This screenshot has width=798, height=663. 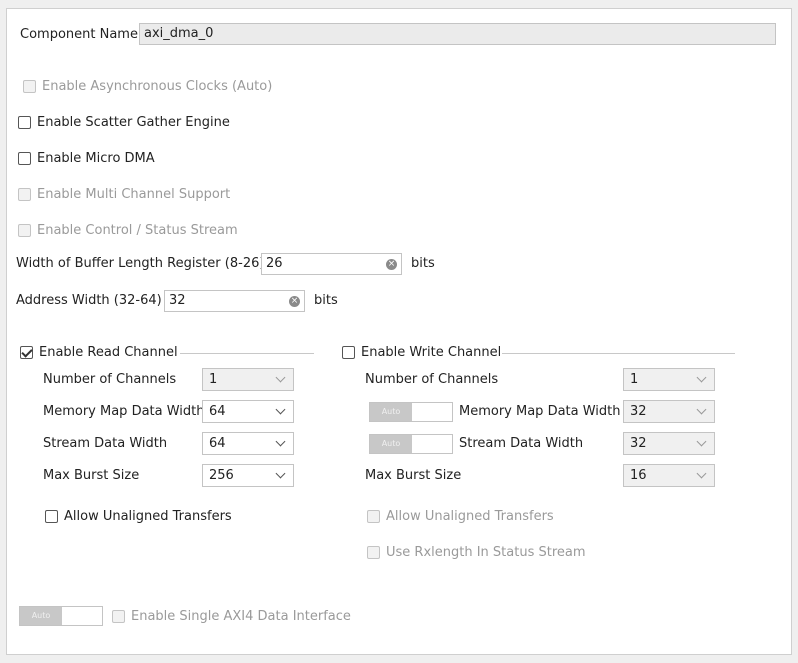 I want to click on component-name-field: axi_dma_0, so click(x=457, y=34).